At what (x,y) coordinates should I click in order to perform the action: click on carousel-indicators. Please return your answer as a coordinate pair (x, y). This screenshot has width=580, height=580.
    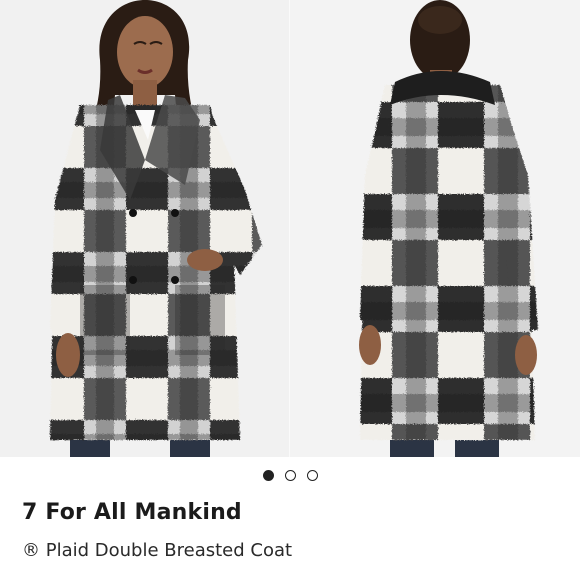
    Looking at the image, I should click on (290, 477).